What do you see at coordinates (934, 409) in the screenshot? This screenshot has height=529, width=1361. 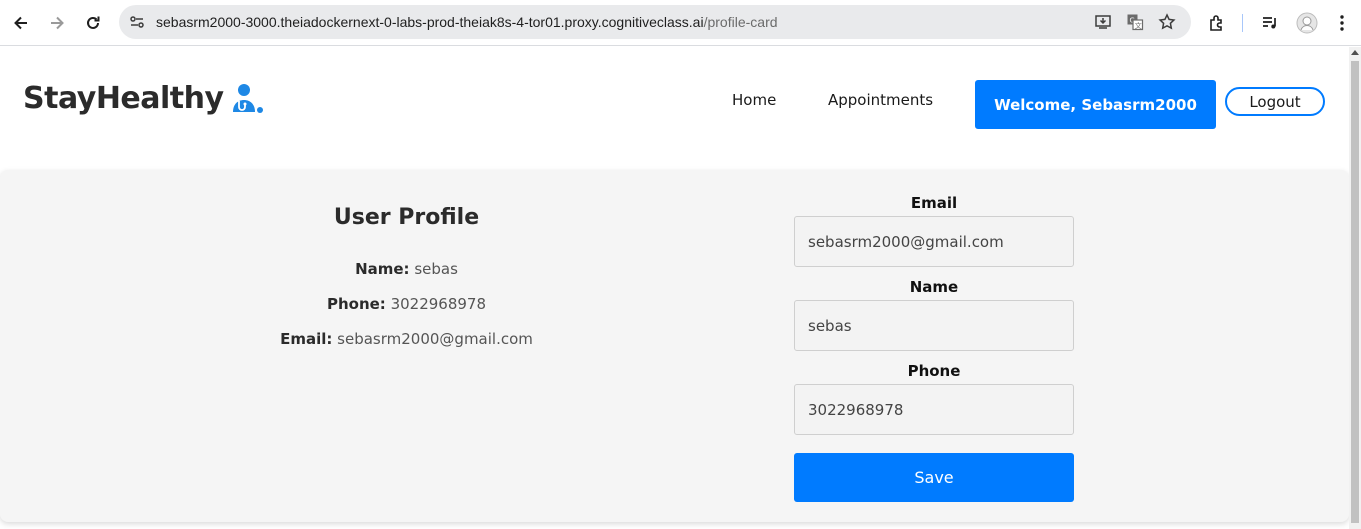 I see `phone-field: 3022968978` at bounding box center [934, 409].